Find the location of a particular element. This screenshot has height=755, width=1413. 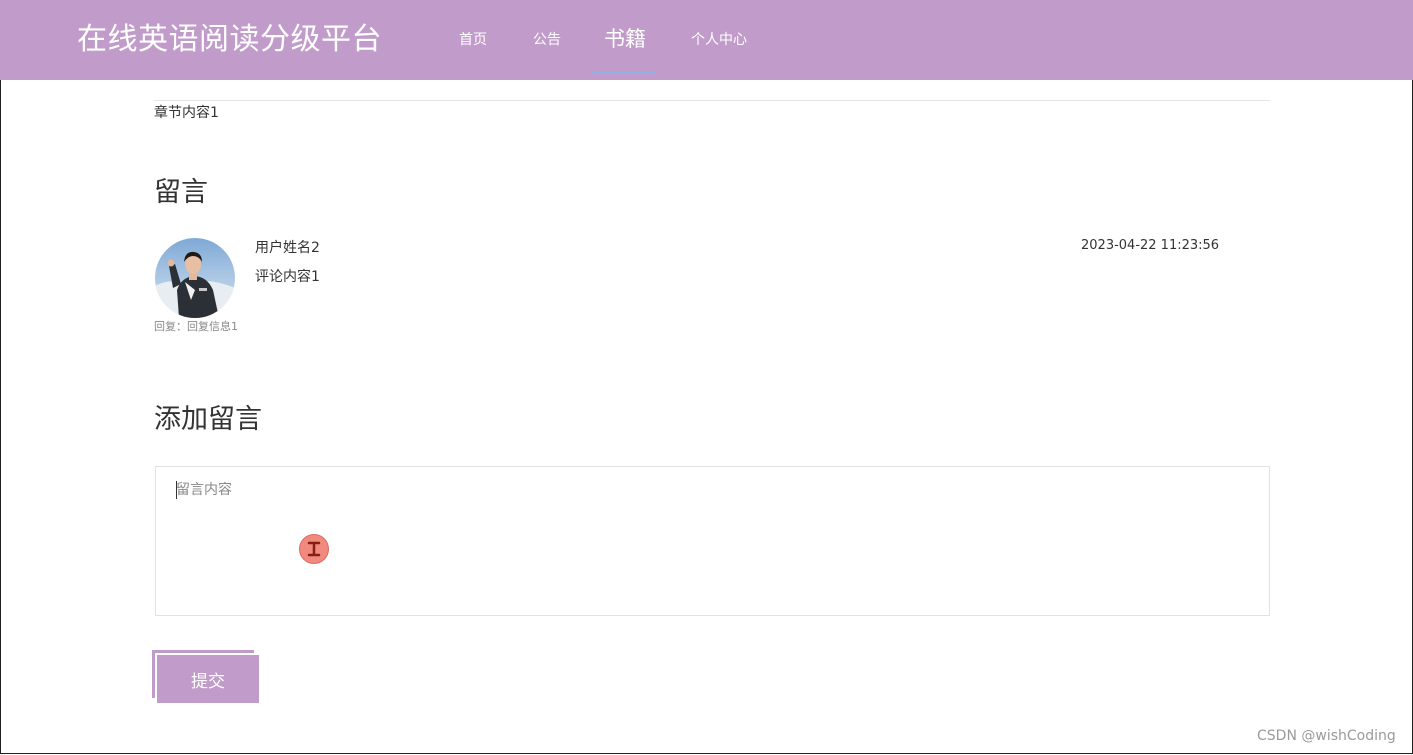

comment-reply: 回复：回复信息1 is located at coordinates (196, 326).